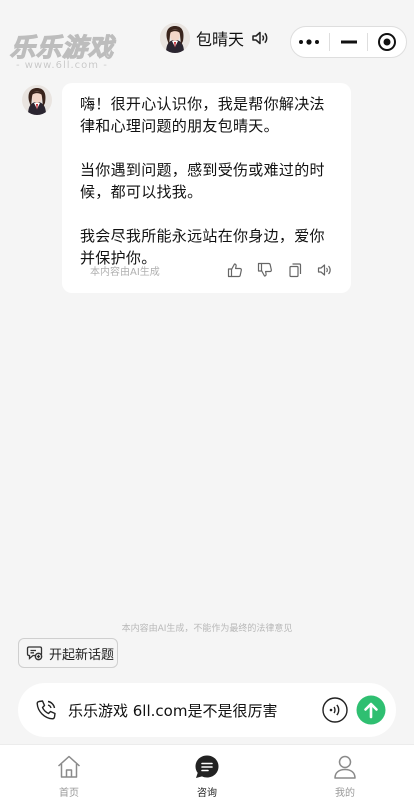 This screenshot has width=414, height=800. What do you see at coordinates (82, 655) in the screenshot?
I see `new-topic-label: 开起新话题` at bounding box center [82, 655].